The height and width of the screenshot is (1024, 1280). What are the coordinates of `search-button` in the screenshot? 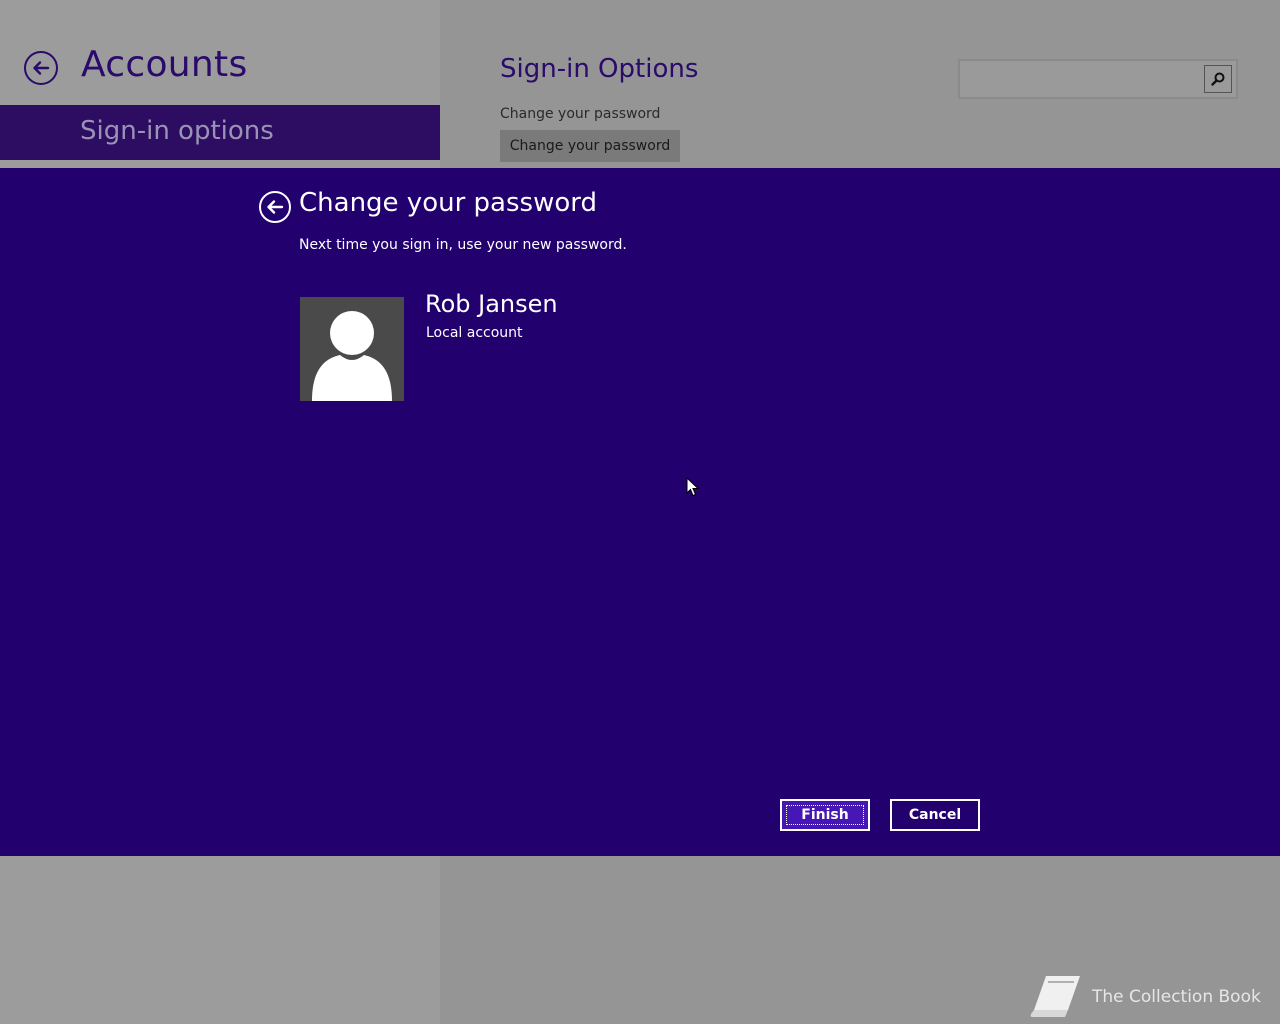 It's located at (1218, 79).